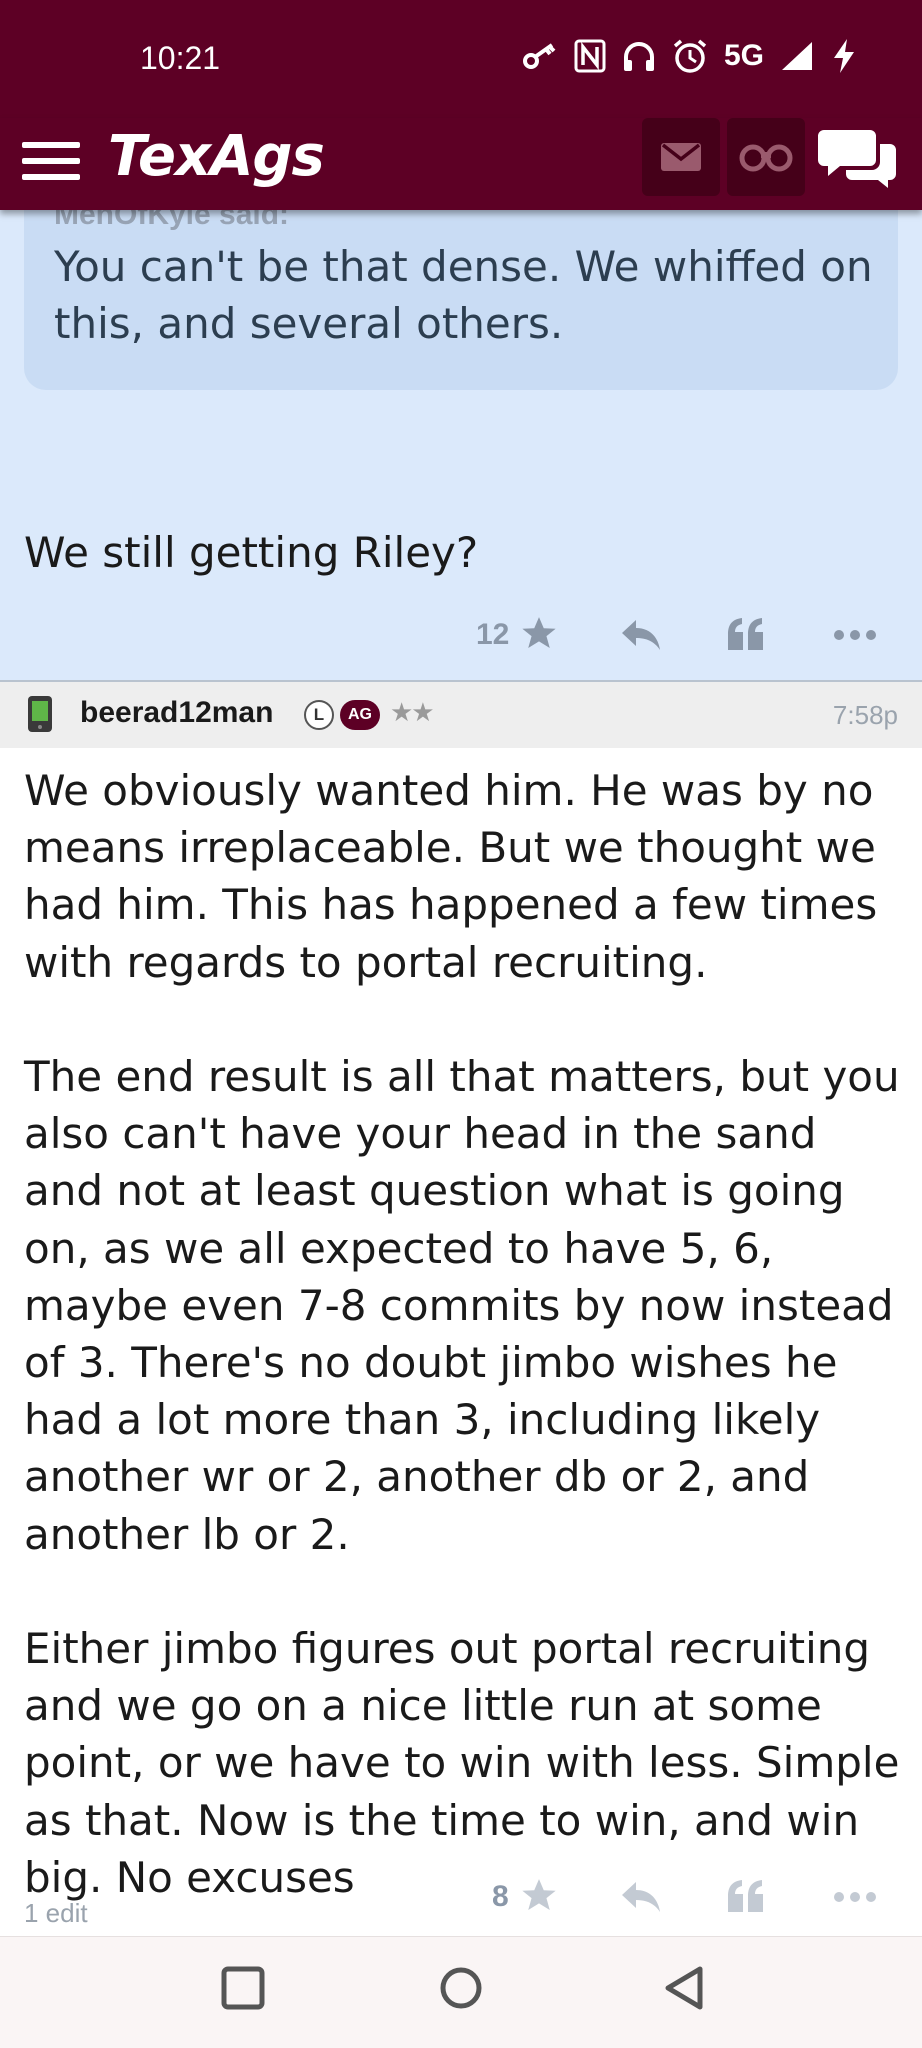  I want to click on rank-stars: ★★, so click(412, 713).